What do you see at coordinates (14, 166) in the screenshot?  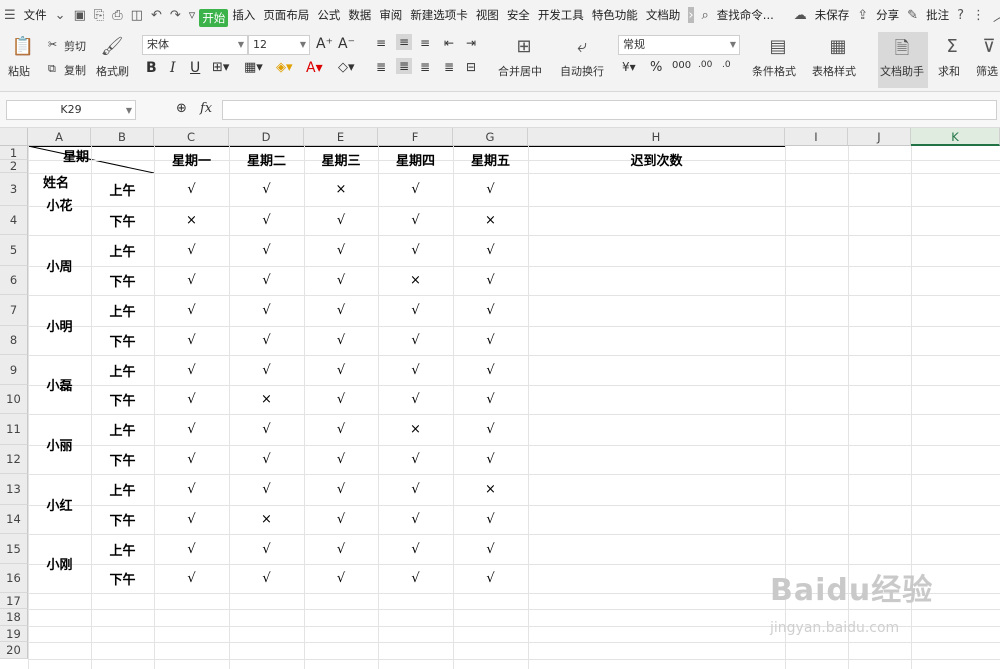 I see `row-header-2: 2` at bounding box center [14, 166].